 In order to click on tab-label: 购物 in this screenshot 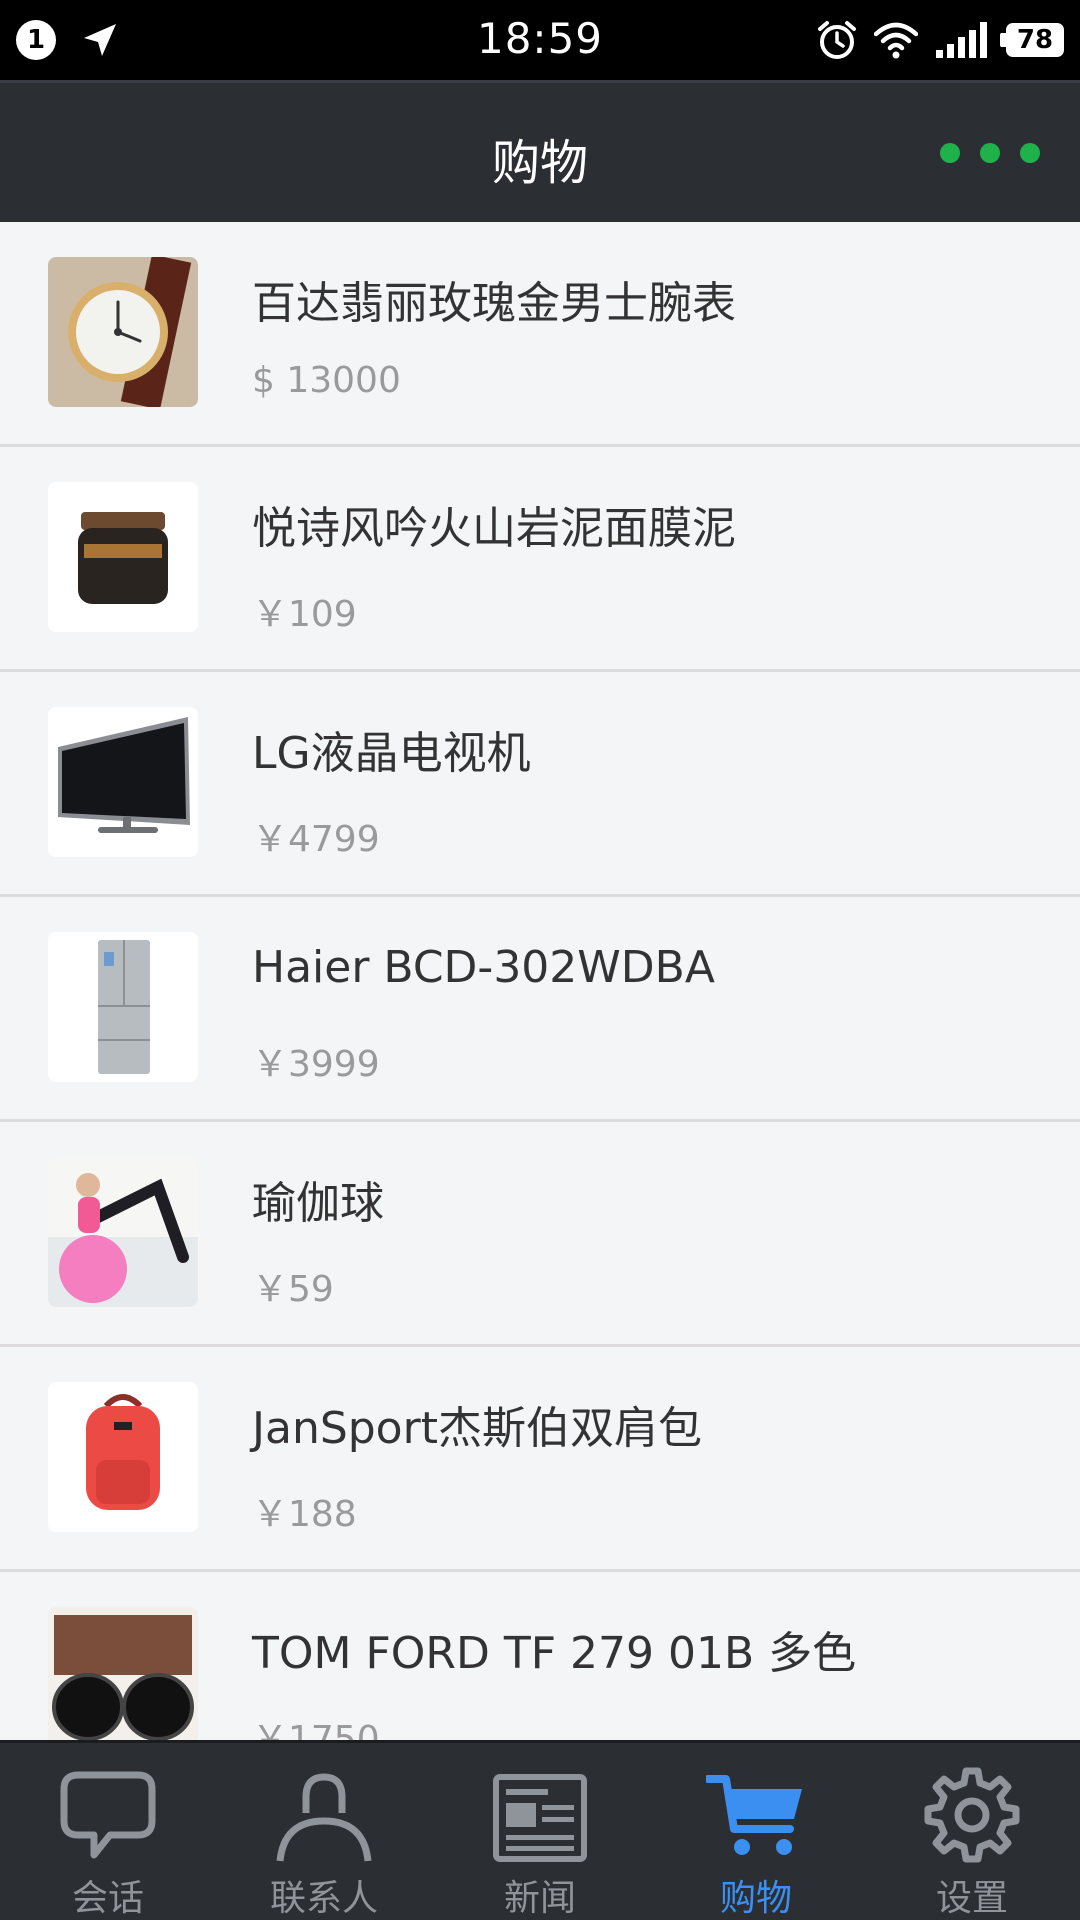, I will do `click(755, 1898)`.